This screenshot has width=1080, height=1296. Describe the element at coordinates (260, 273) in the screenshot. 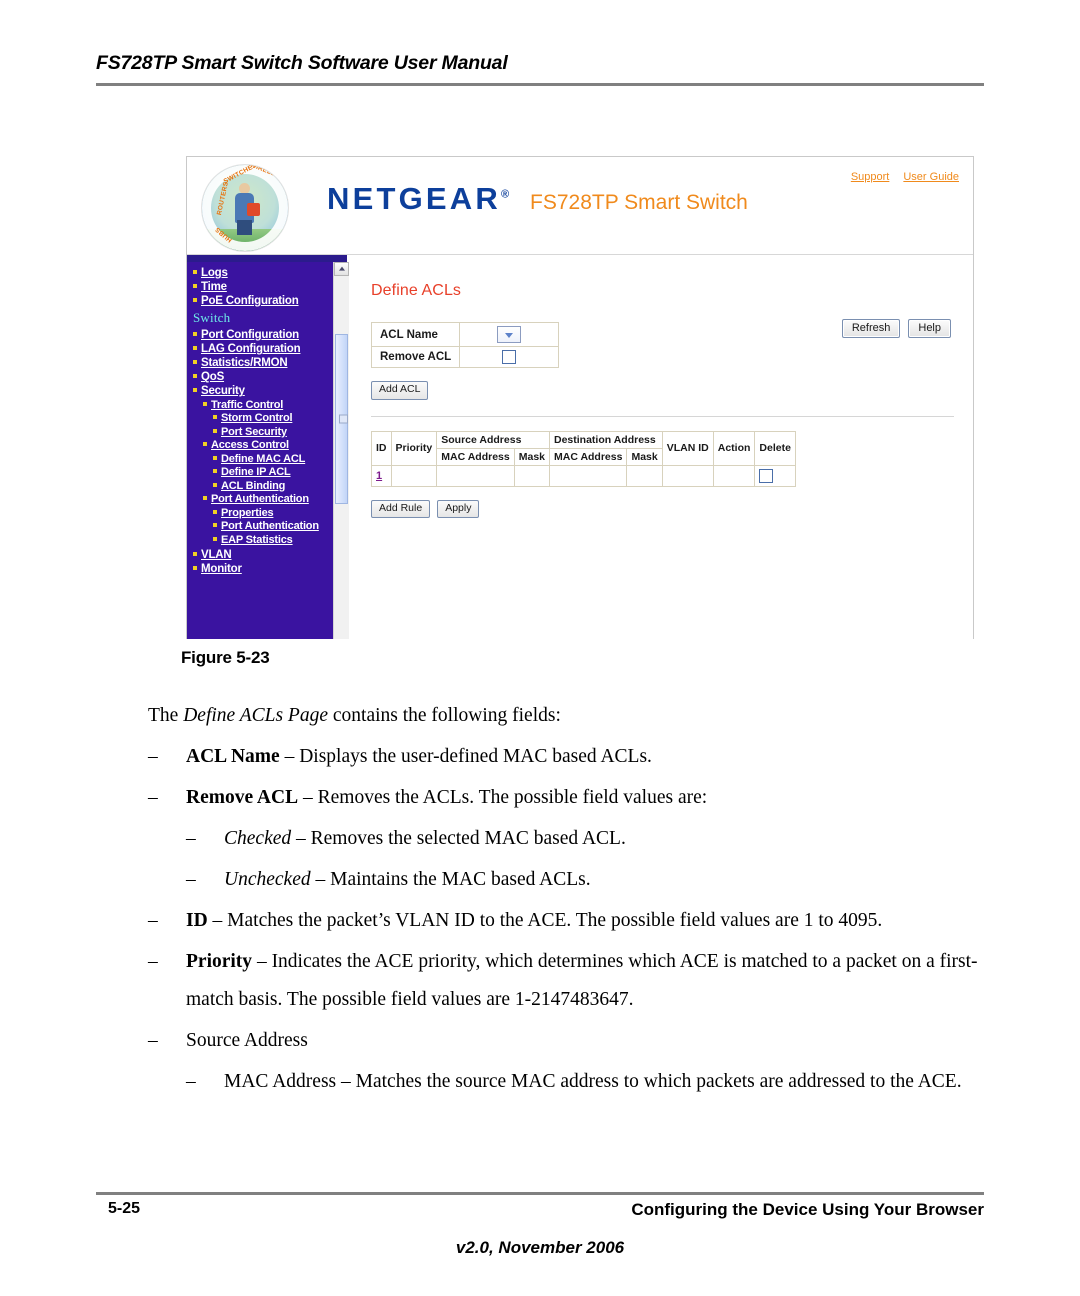

I see `sidebar-item-logs: Logs` at that location.